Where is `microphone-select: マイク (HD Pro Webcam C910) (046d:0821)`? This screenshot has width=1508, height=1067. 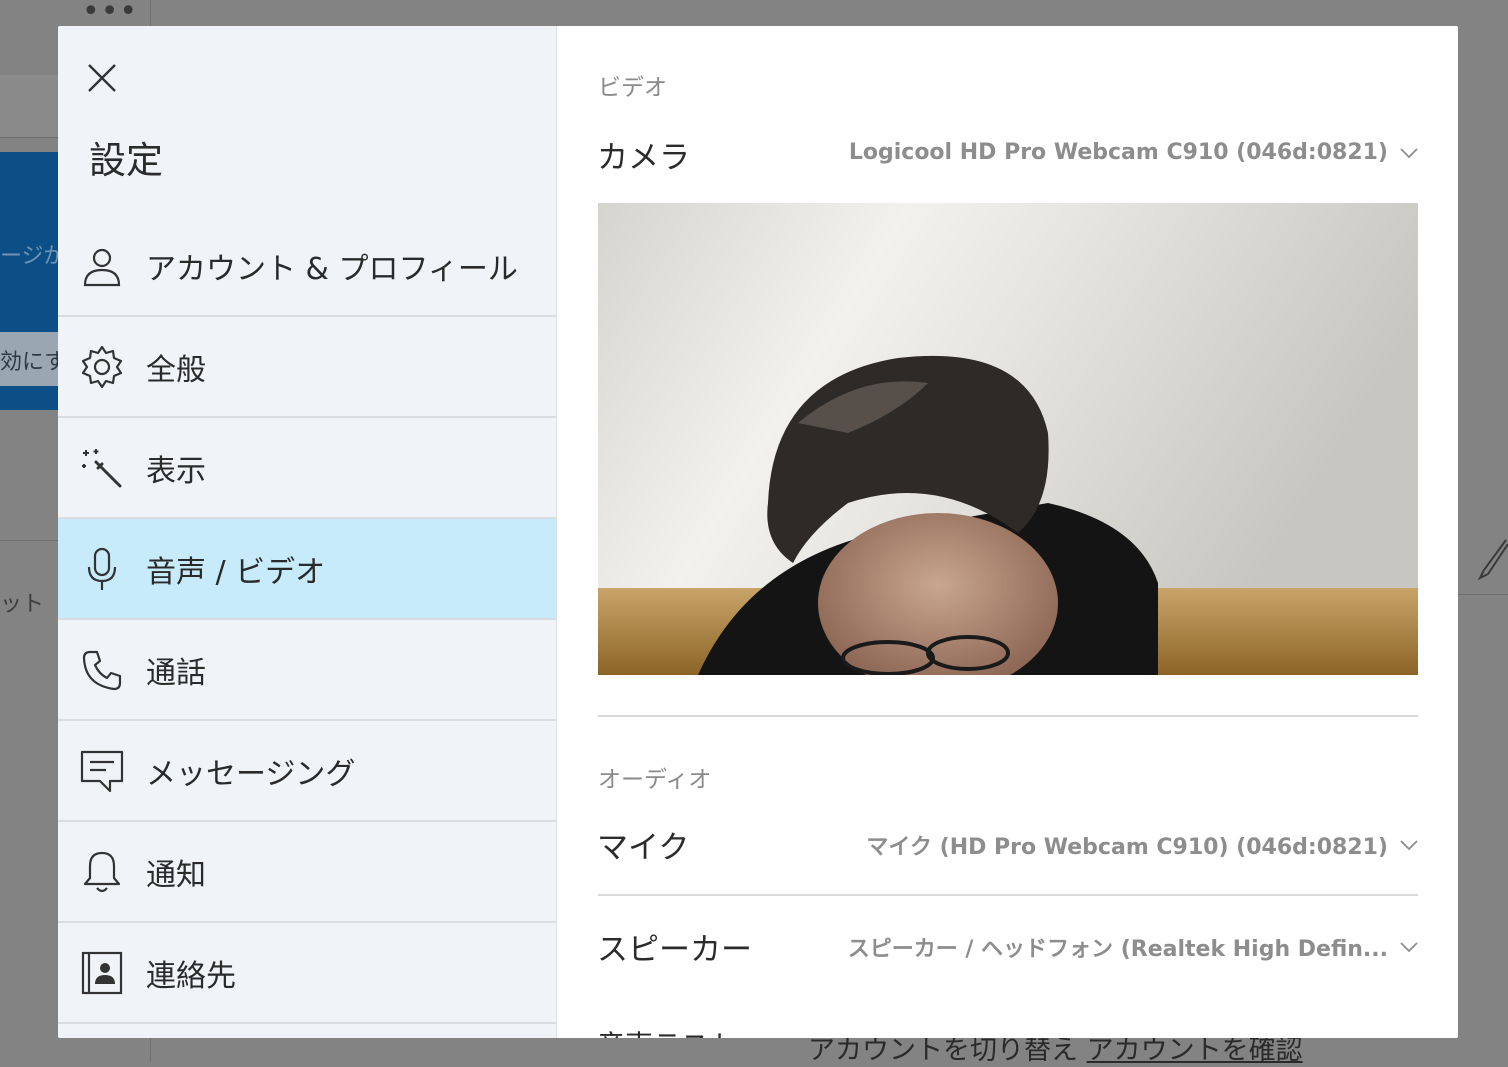 microphone-select: マイク (HD Pro Webcam C910) (046d:0821) is located at coordinates (1142, 845).